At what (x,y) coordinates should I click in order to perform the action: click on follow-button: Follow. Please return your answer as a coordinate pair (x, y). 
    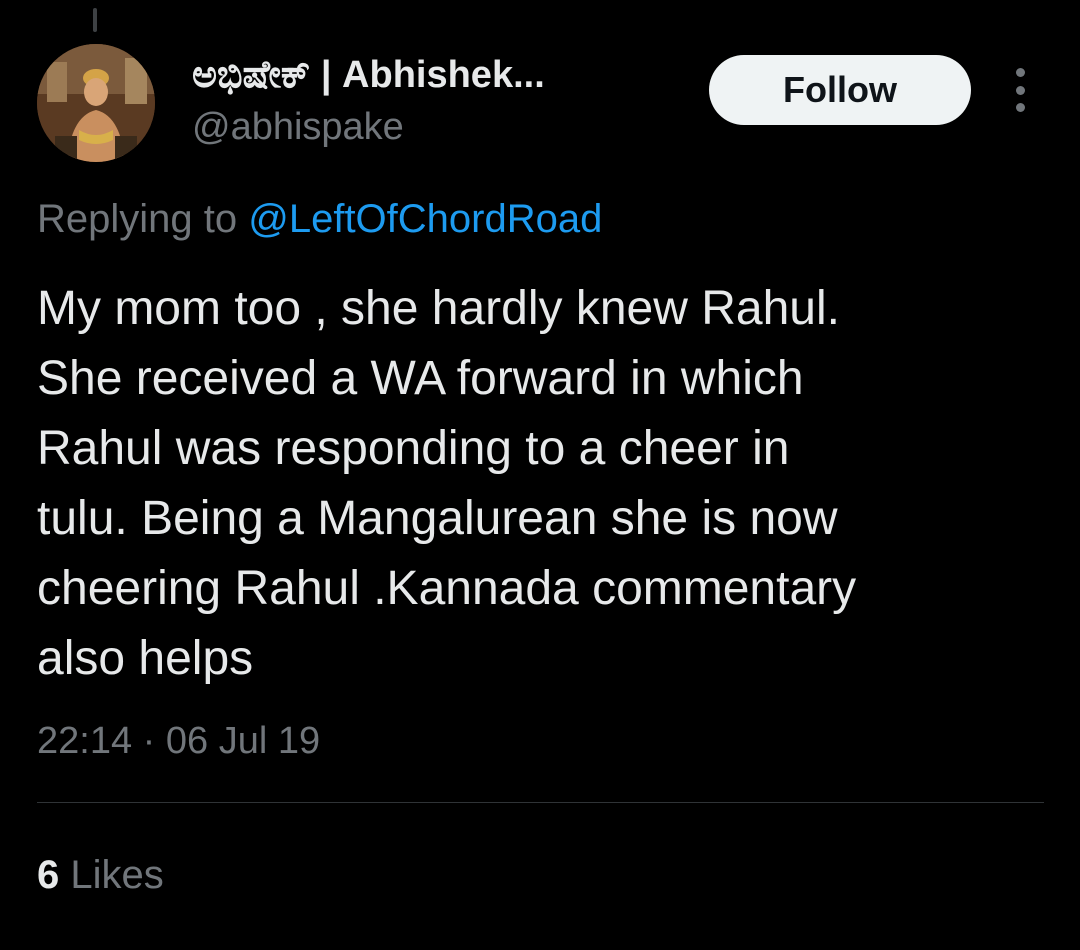
    Looking at the image, I should click on (840, 90).